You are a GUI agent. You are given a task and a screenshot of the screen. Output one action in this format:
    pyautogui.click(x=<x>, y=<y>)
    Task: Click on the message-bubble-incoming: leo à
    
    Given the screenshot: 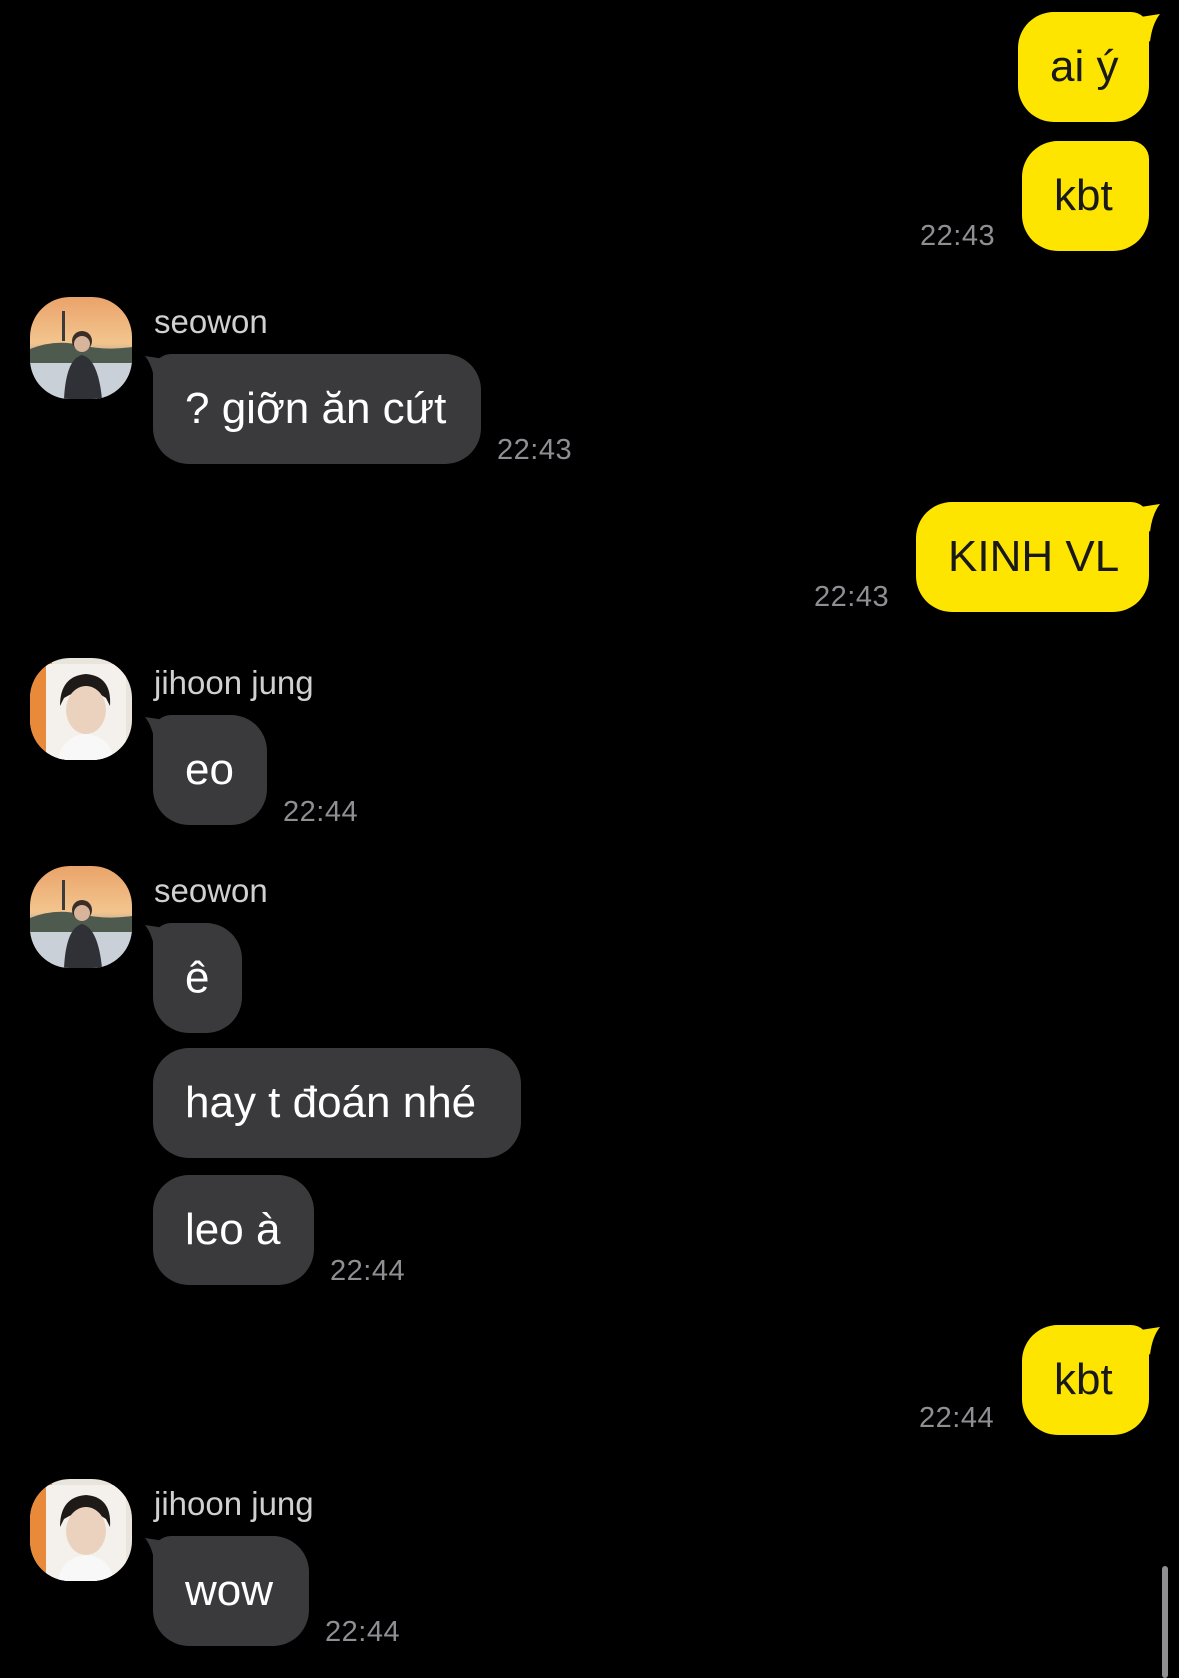 What is the action you would take?
    pyautogui.click(x=233, y=1230)
    